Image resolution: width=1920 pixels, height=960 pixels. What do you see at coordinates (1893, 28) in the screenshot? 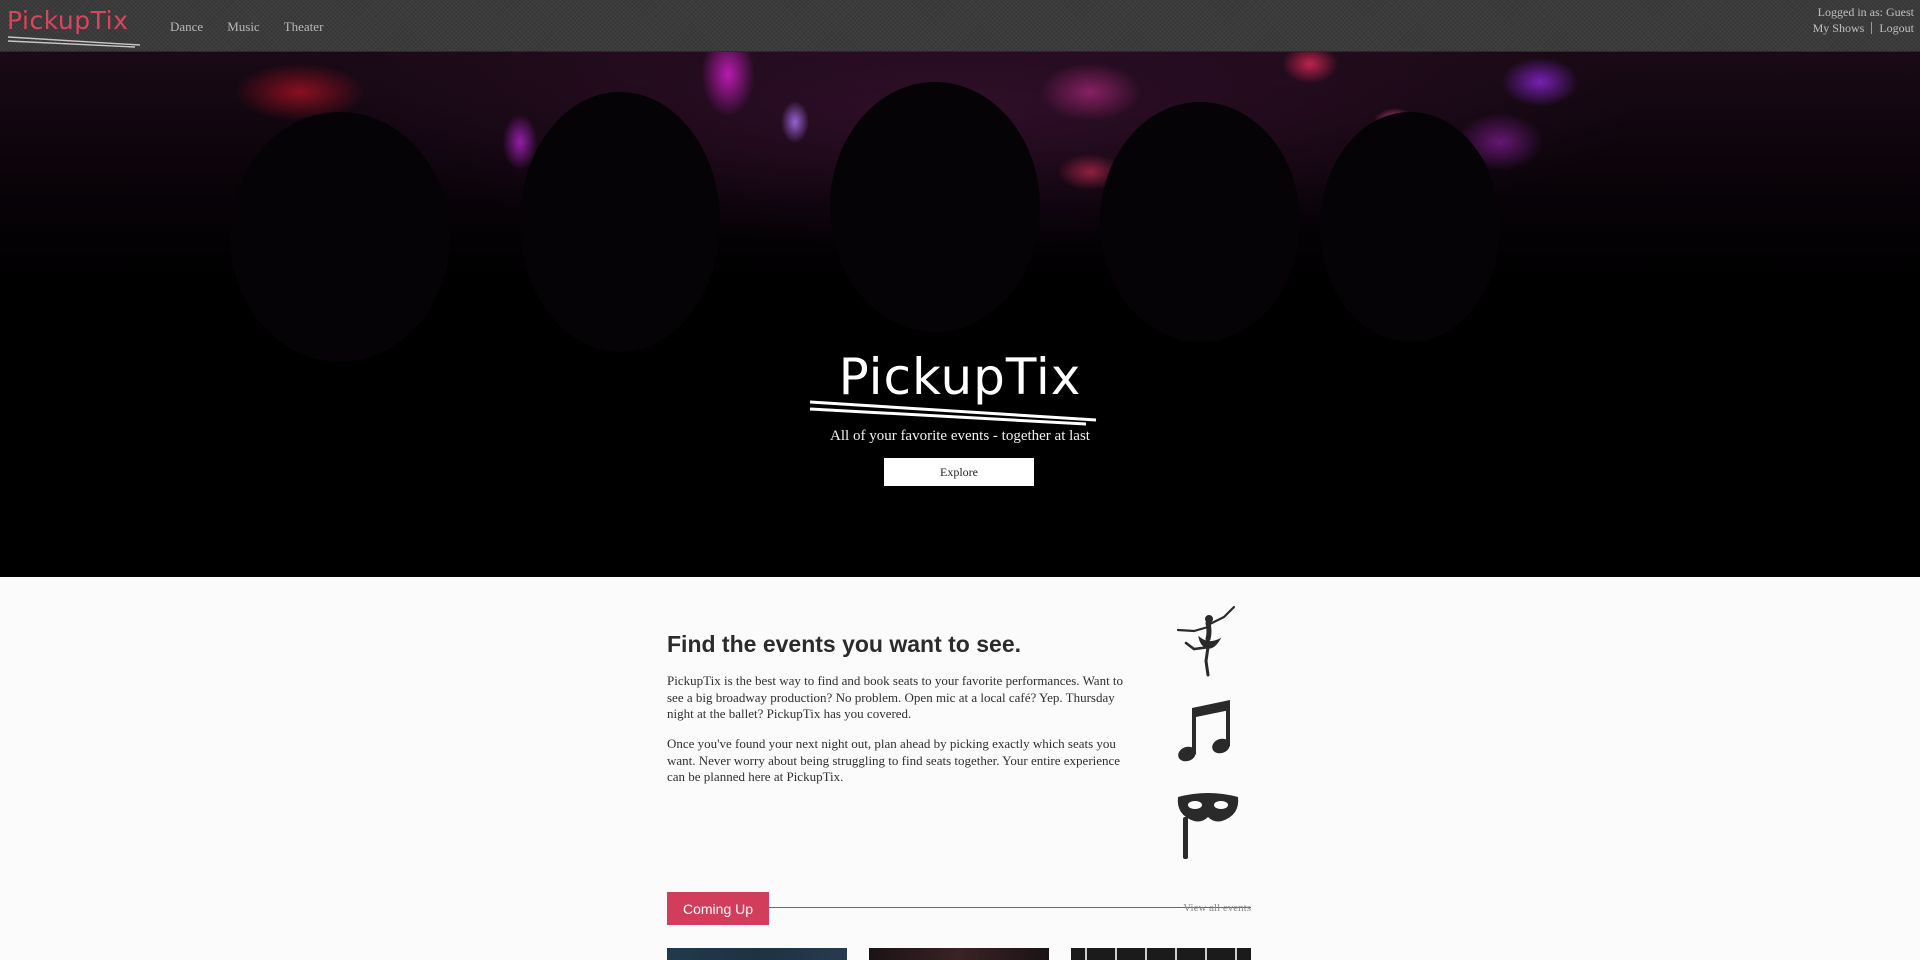
I see `logout-link: Logout` at bounding box center [1893, 28].